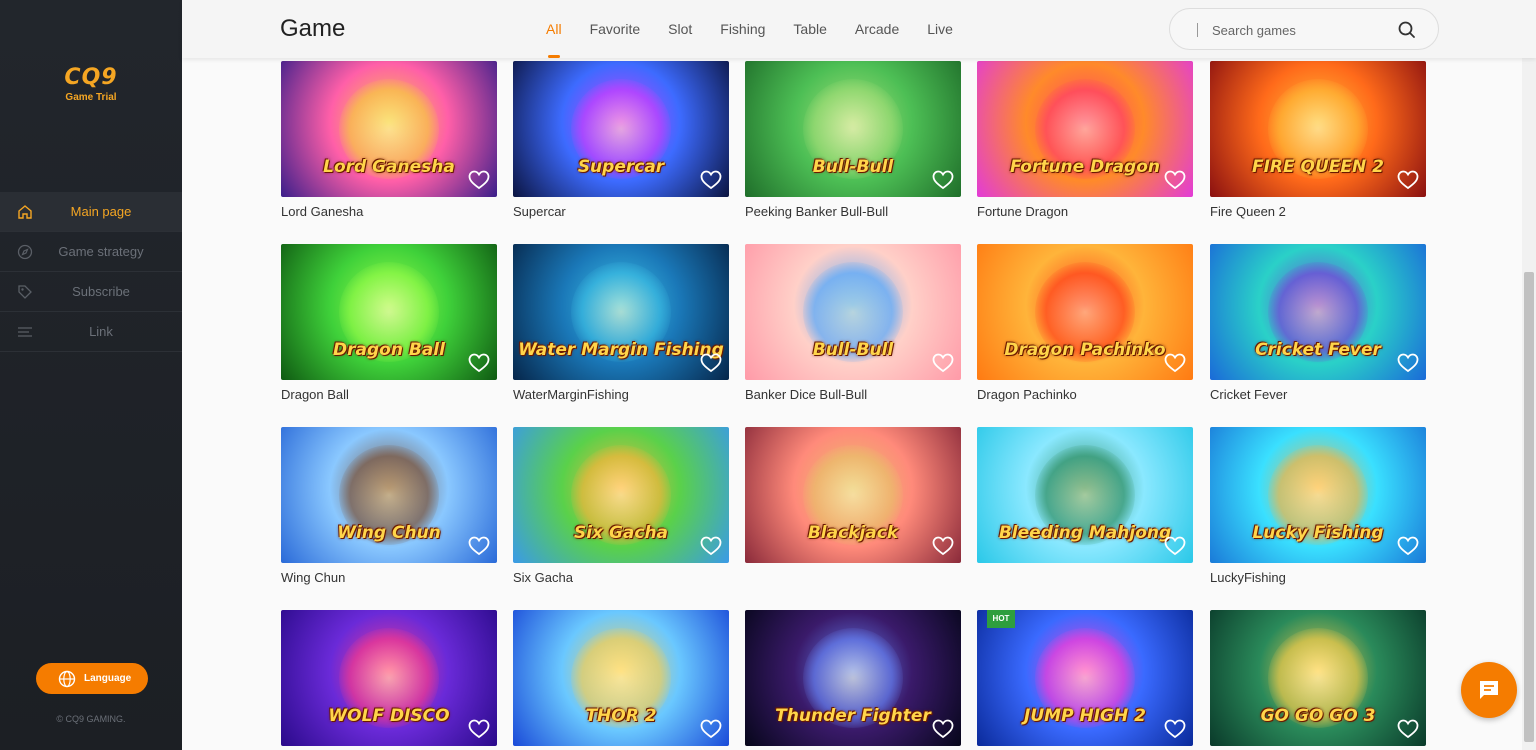  I want to click on game-name: Fire Queen 2, so click(1248, 211).